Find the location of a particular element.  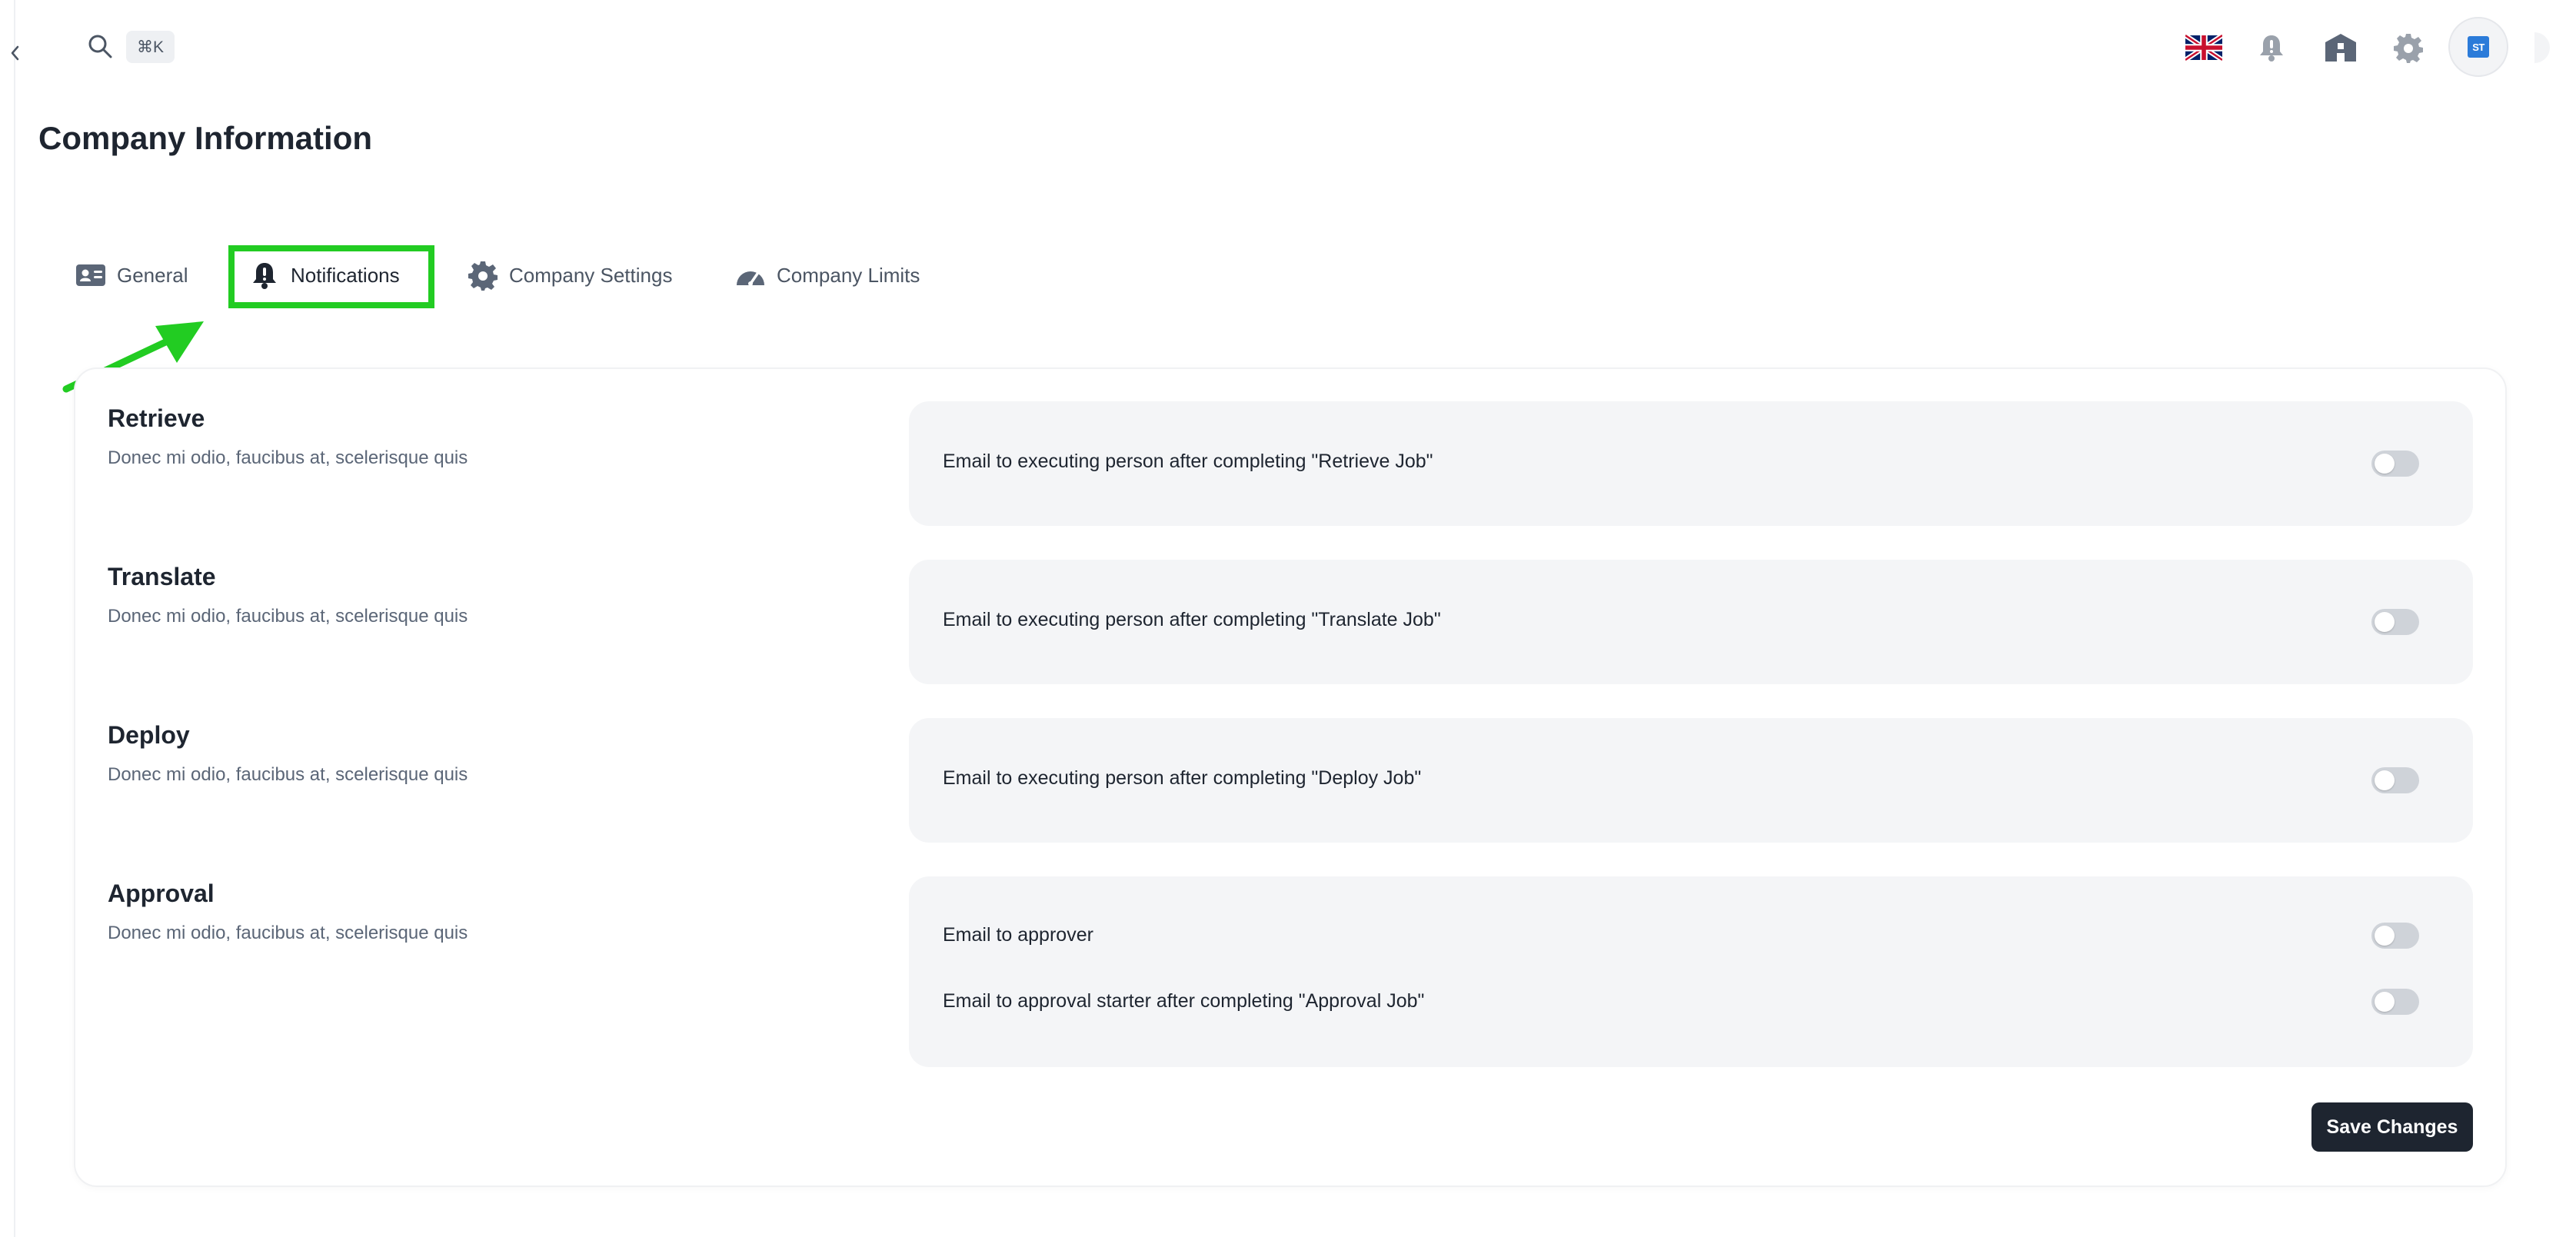

chevron-left-icon is located at coordinates (14, 53).